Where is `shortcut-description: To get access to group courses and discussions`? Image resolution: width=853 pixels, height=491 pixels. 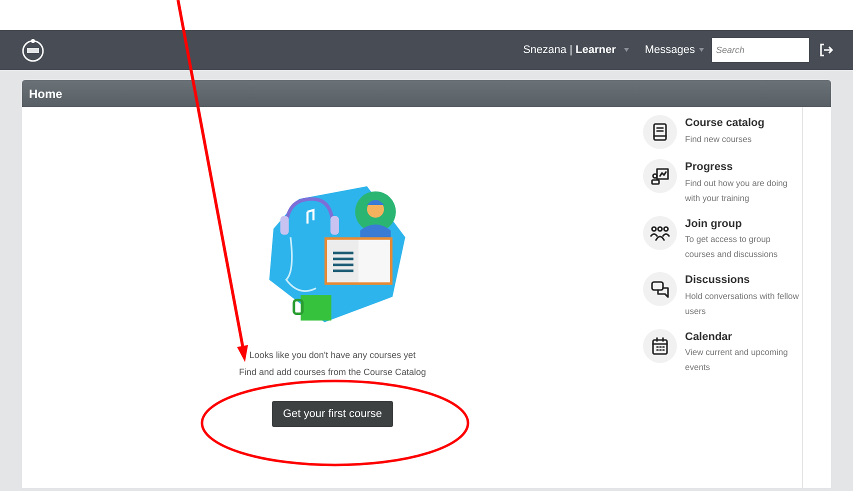 shortcut-description: To get access to group courses and discussions is located at coordinates (732, 247).